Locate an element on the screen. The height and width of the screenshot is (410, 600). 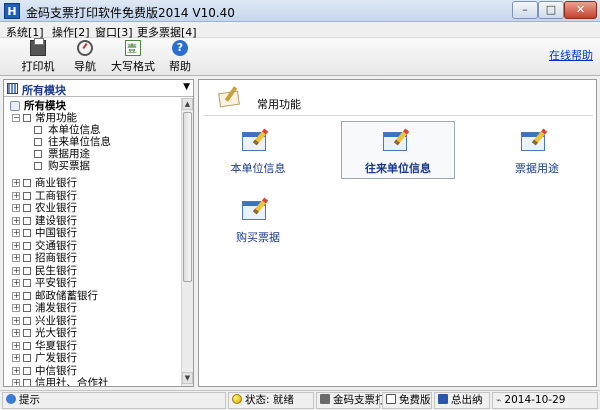
root-folder-icon is located at coordinates (15, 106).